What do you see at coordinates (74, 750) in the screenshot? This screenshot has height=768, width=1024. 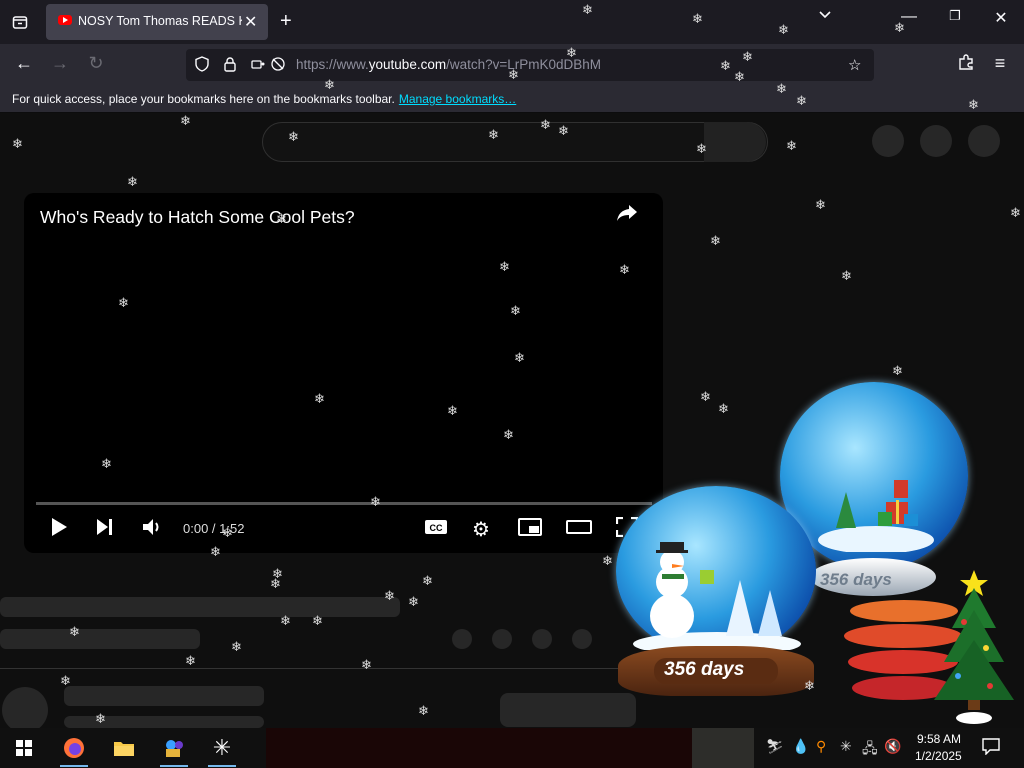 I see `firefox-icon` at bounding box center [74, 750].